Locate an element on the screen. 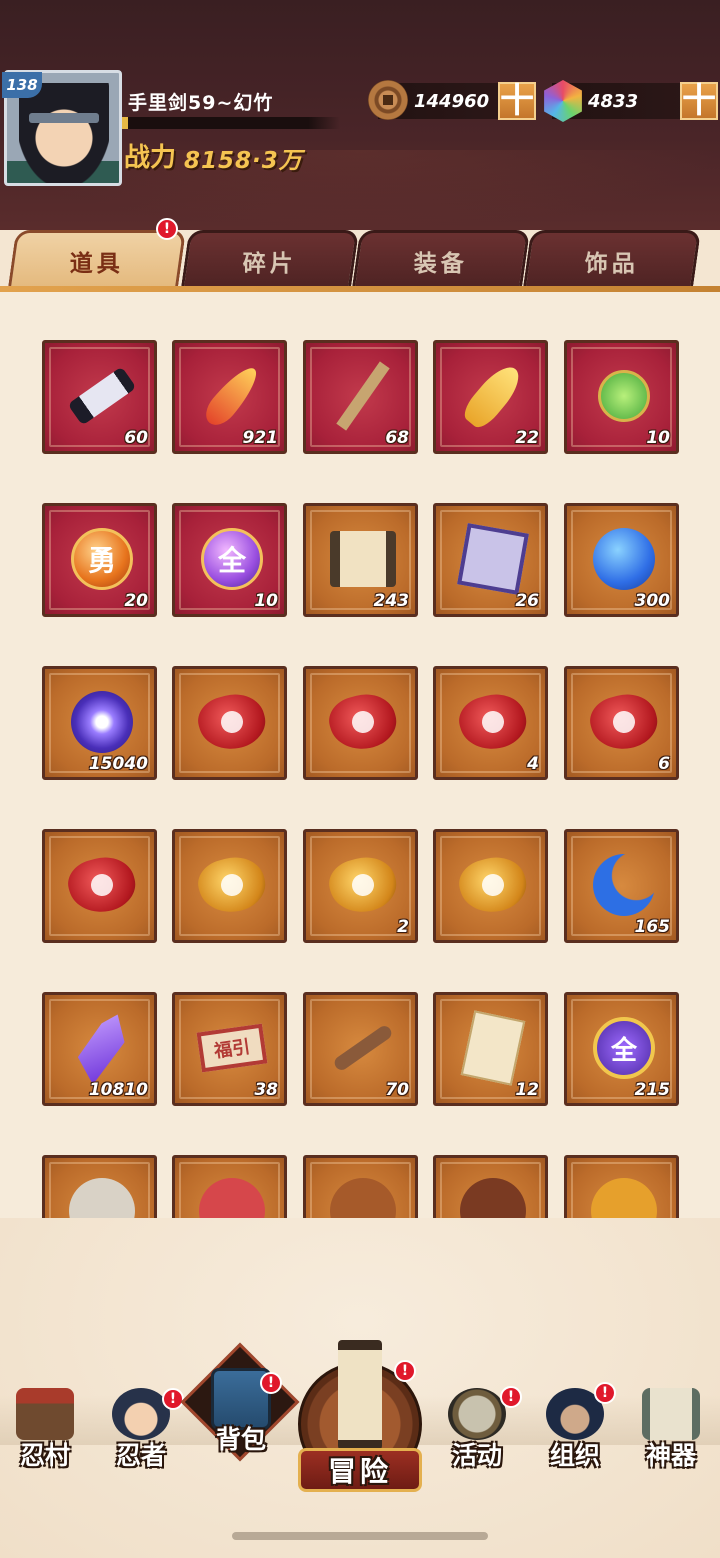 The image size is (720, 1558). inventory-item: 12 is located at coordinates (490, 1049).